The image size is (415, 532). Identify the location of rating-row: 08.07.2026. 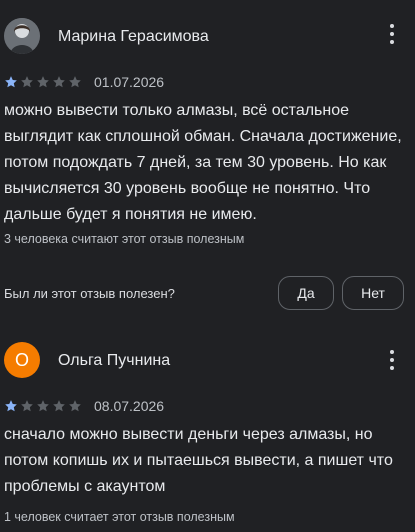
(84, 406).